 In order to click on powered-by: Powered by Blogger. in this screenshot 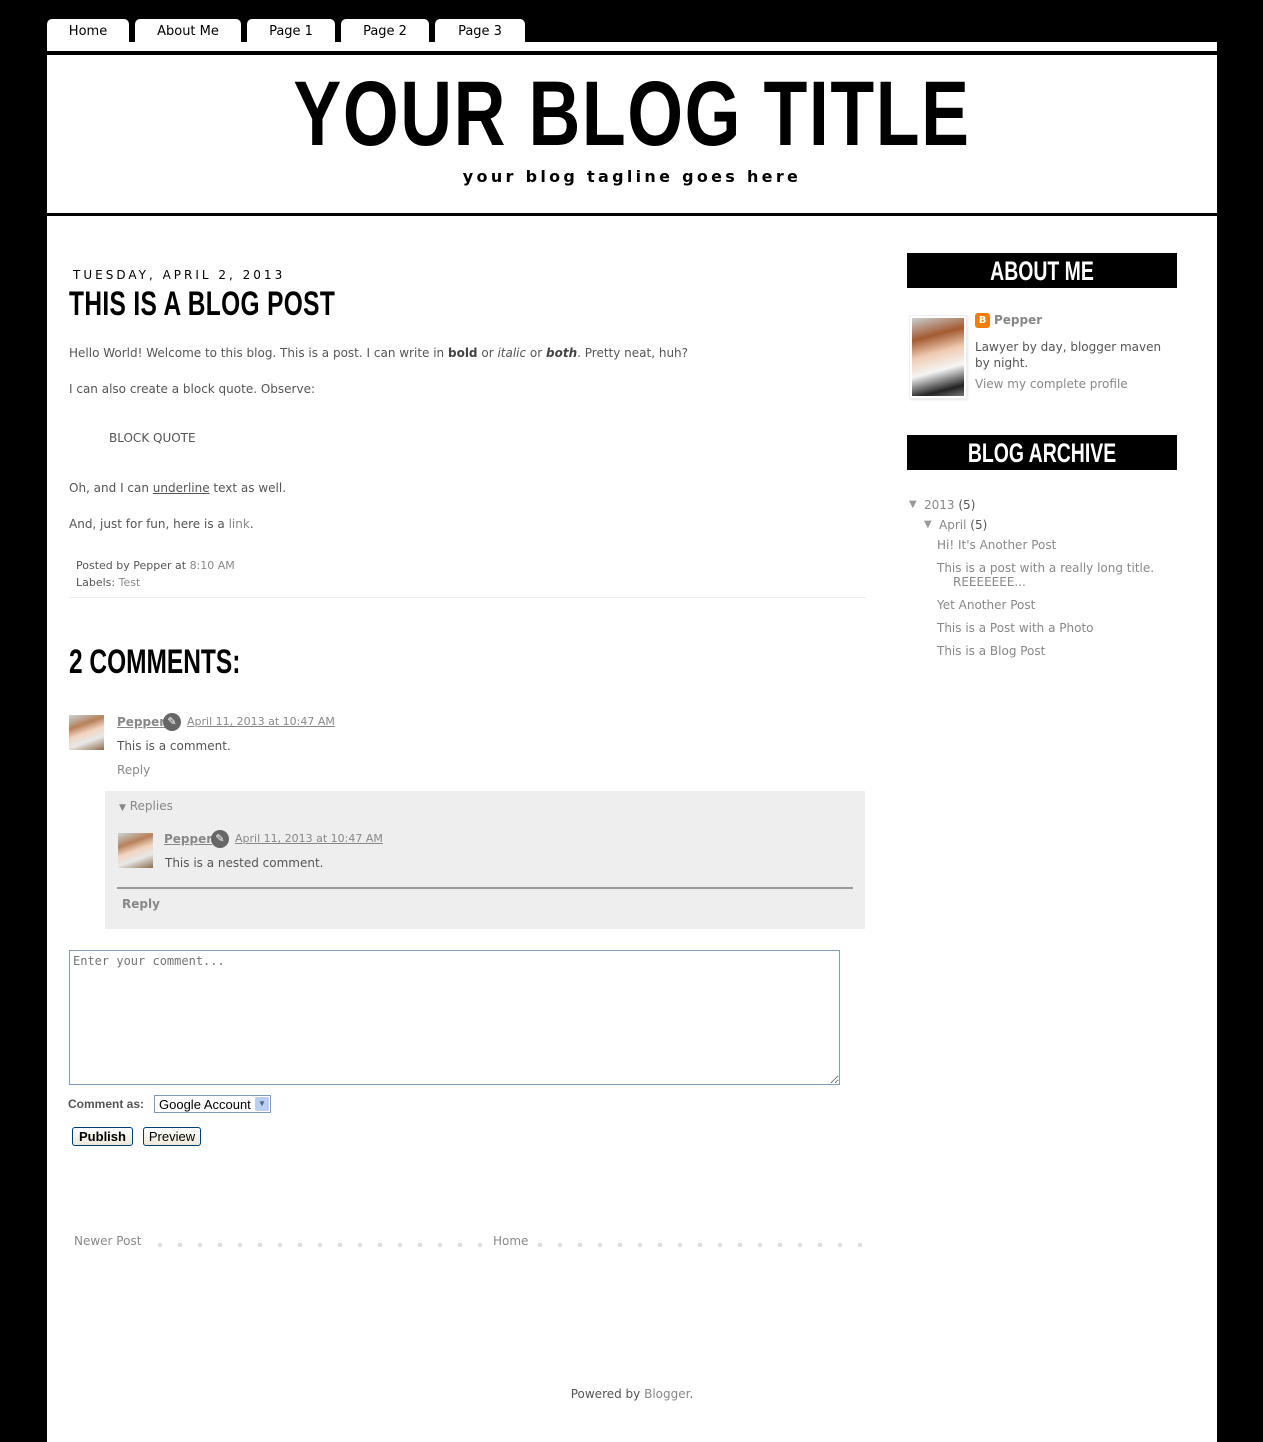, I will do `click(632, 1394)`.